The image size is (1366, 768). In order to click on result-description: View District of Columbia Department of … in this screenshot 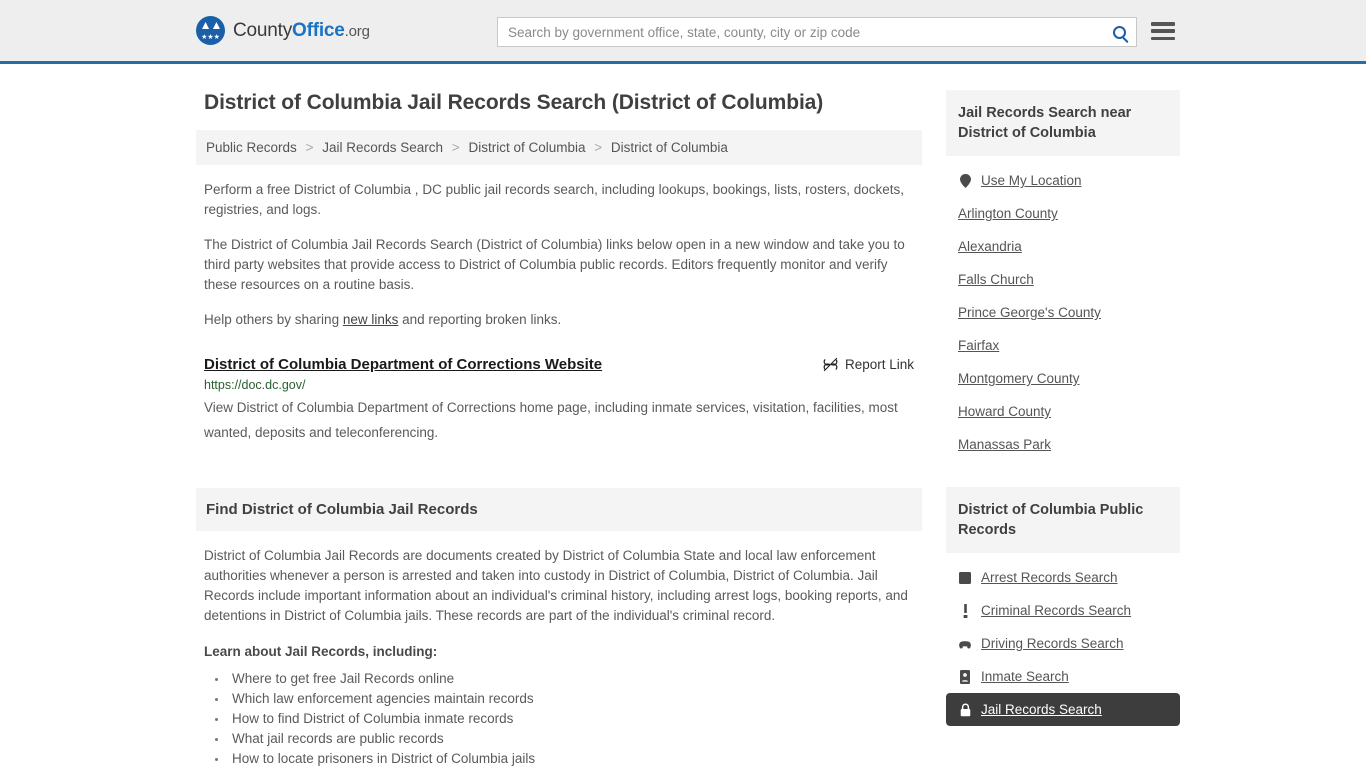, I will do `click(551, 420)`.